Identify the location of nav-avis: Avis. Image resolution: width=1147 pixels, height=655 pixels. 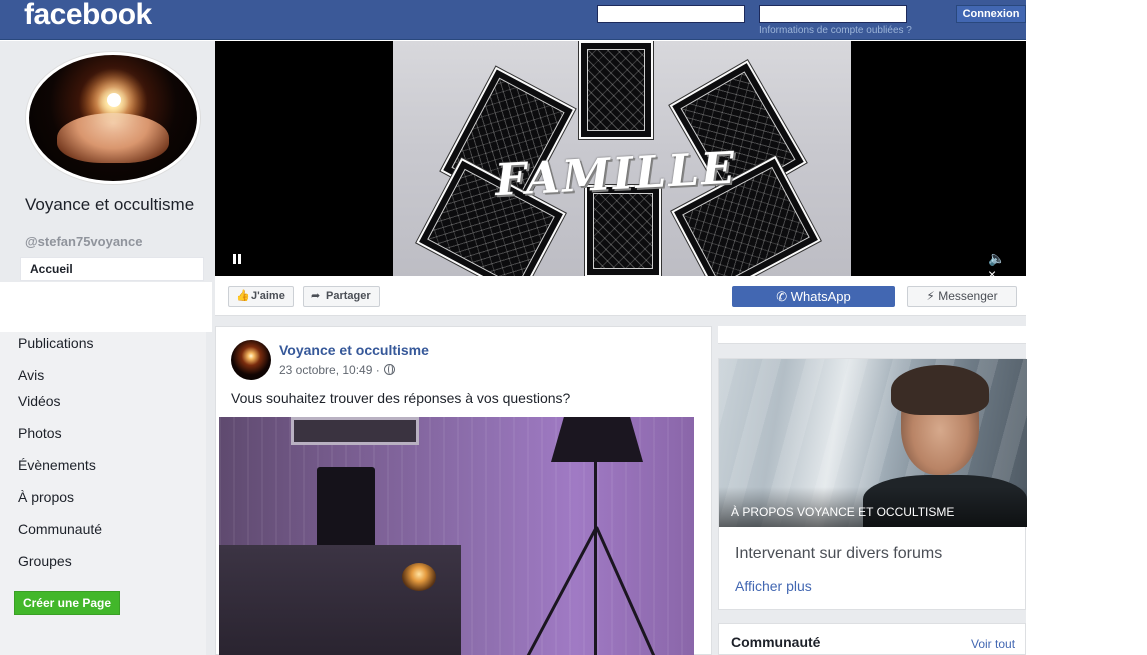
(31, 375).